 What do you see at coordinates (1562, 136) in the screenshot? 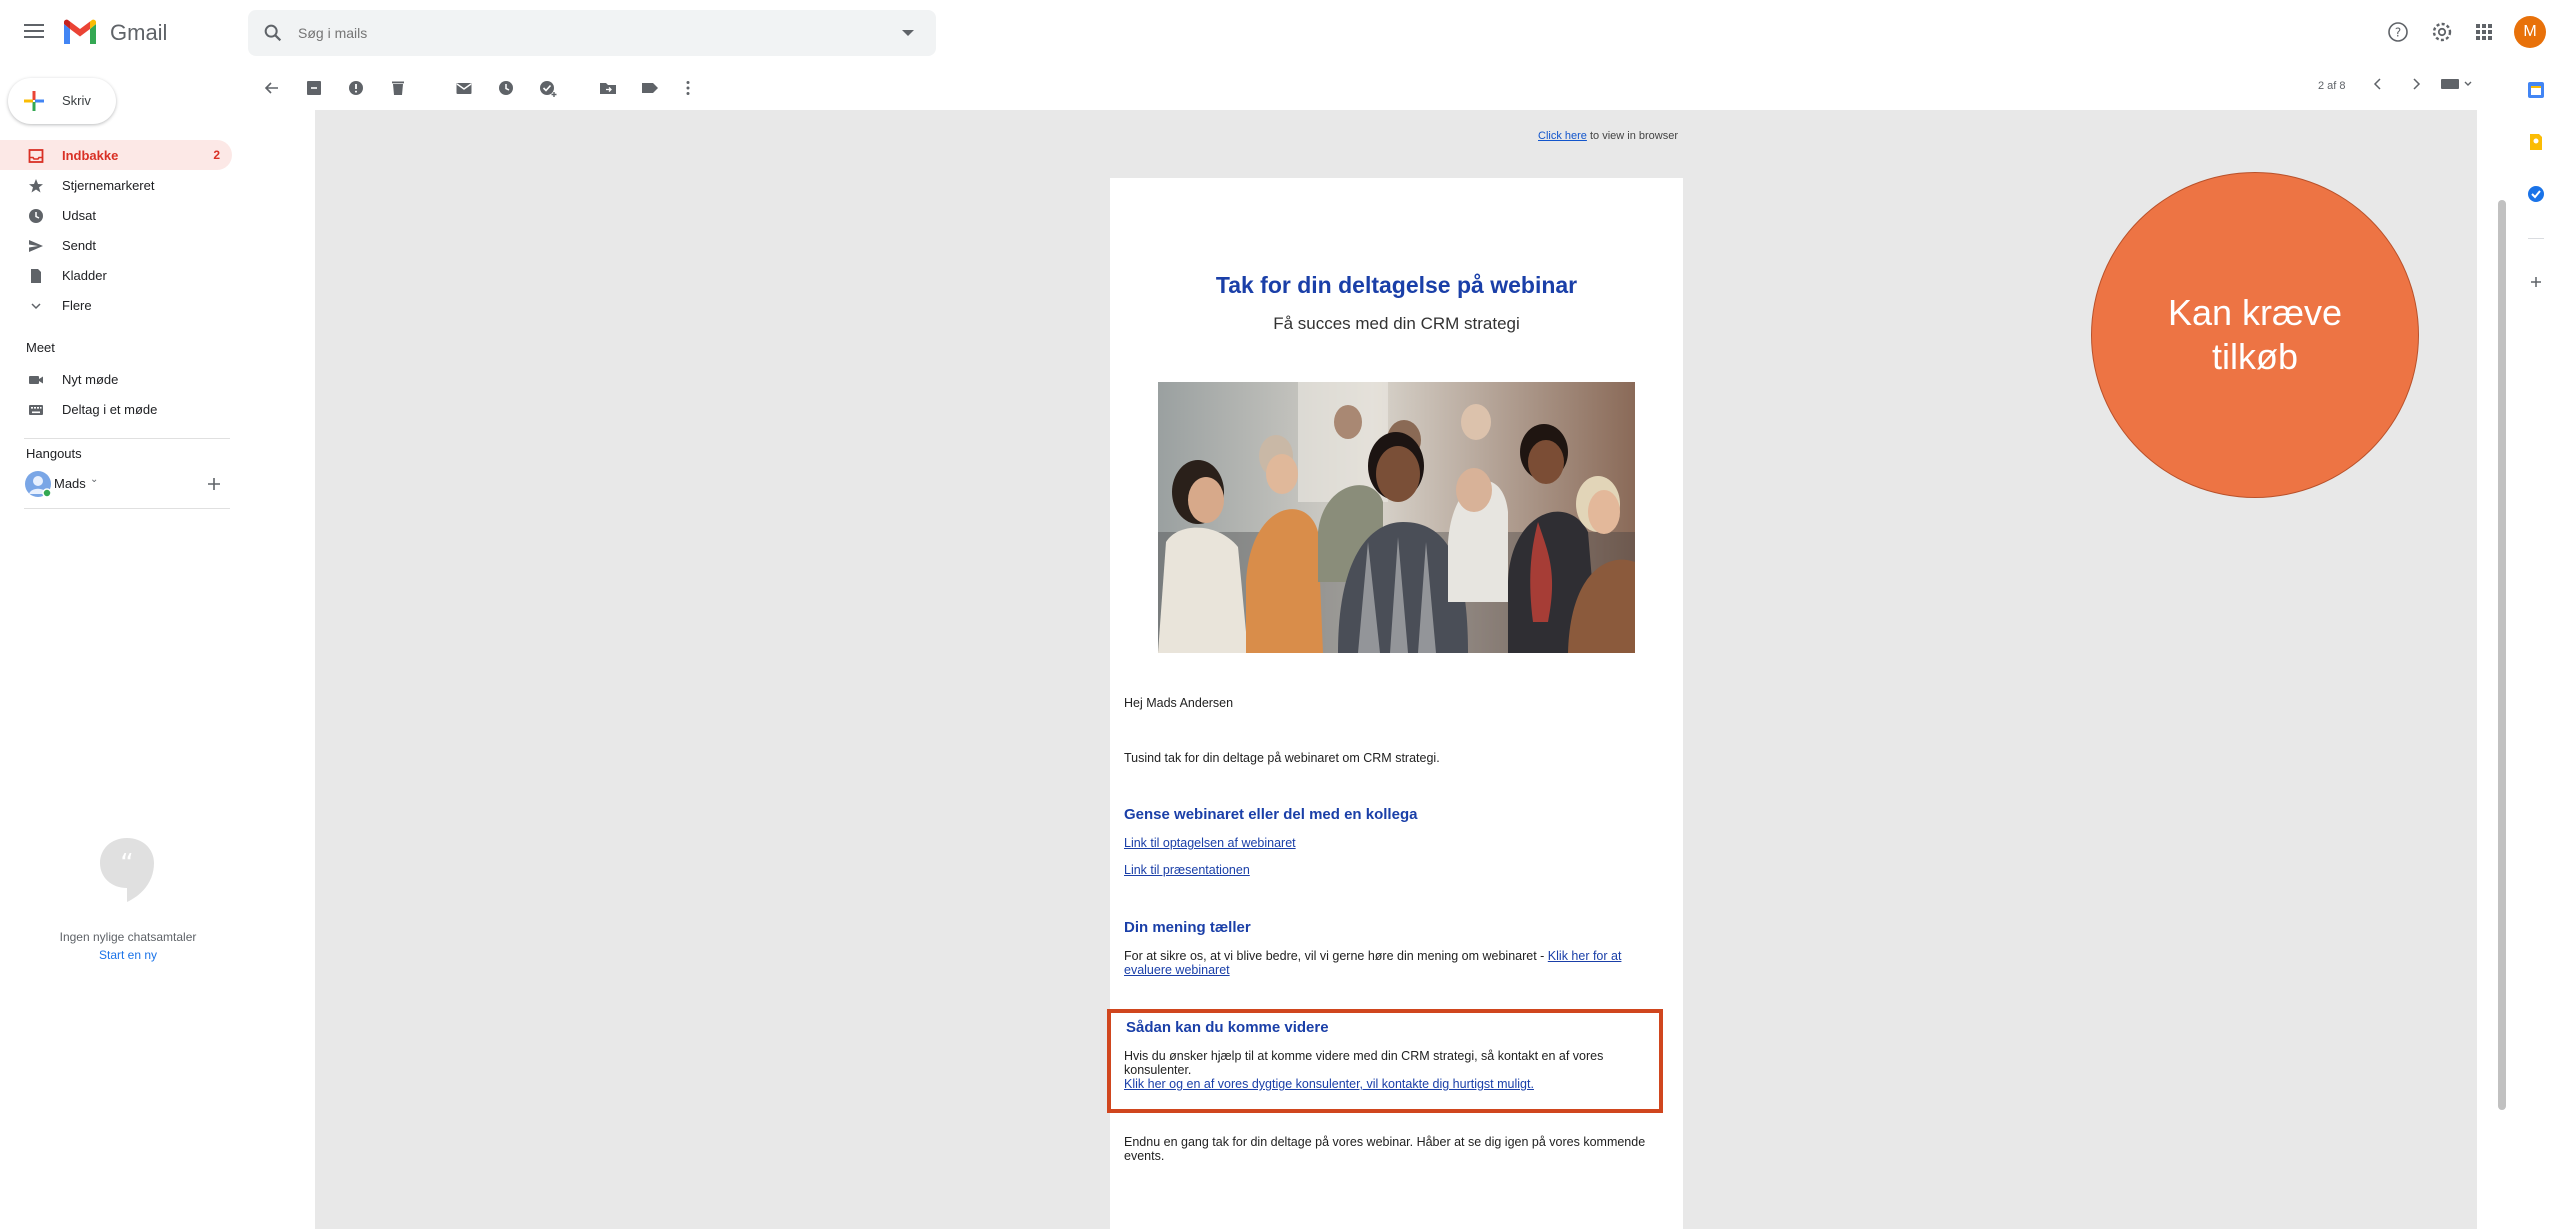
I see `view-in-browser-link: Click here` at bounding box center [1562, 136].